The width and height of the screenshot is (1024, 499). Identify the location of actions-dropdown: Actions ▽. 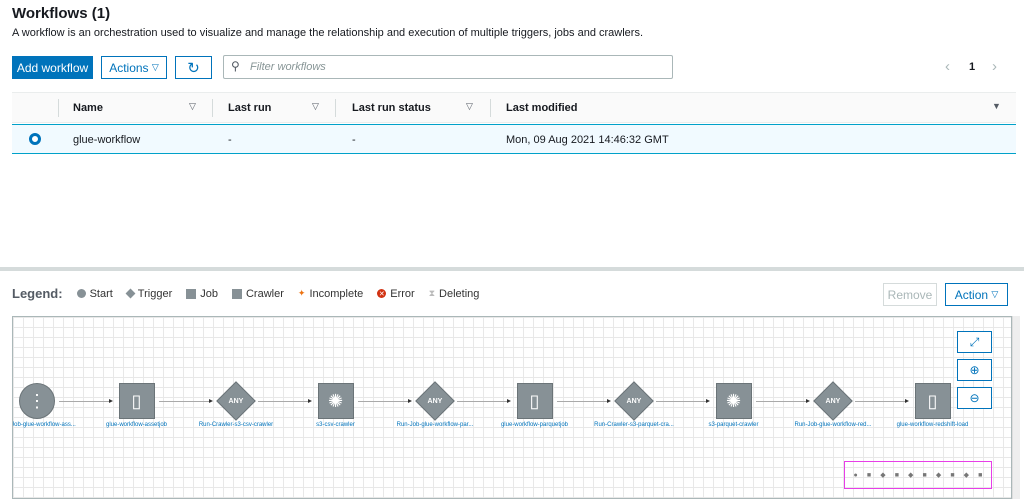
(134, 67).